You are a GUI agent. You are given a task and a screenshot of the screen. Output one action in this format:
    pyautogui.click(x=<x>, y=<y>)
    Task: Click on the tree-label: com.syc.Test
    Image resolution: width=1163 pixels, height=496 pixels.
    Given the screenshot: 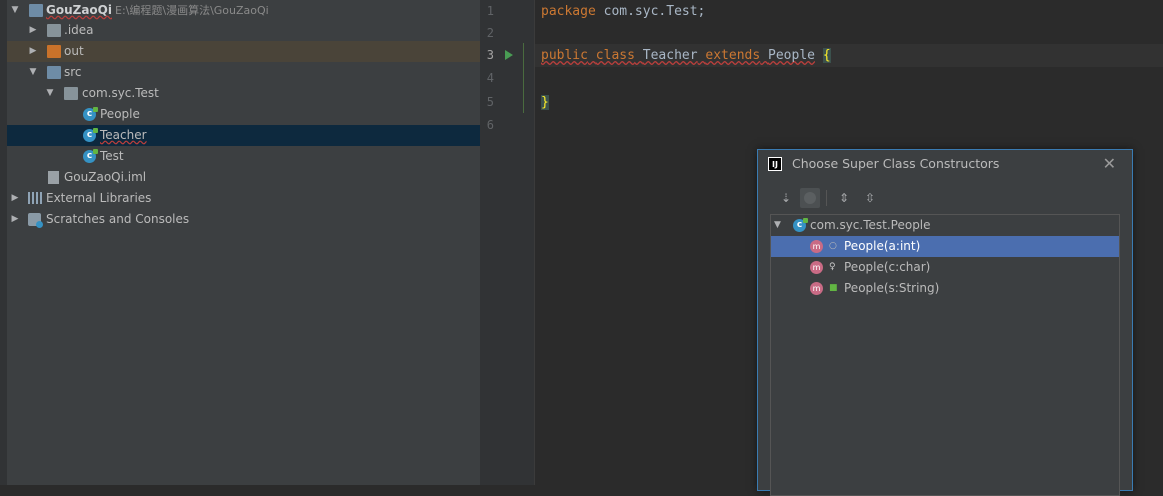 What is the action you would take?
    pyautogui.click(x=120, y=93)
    